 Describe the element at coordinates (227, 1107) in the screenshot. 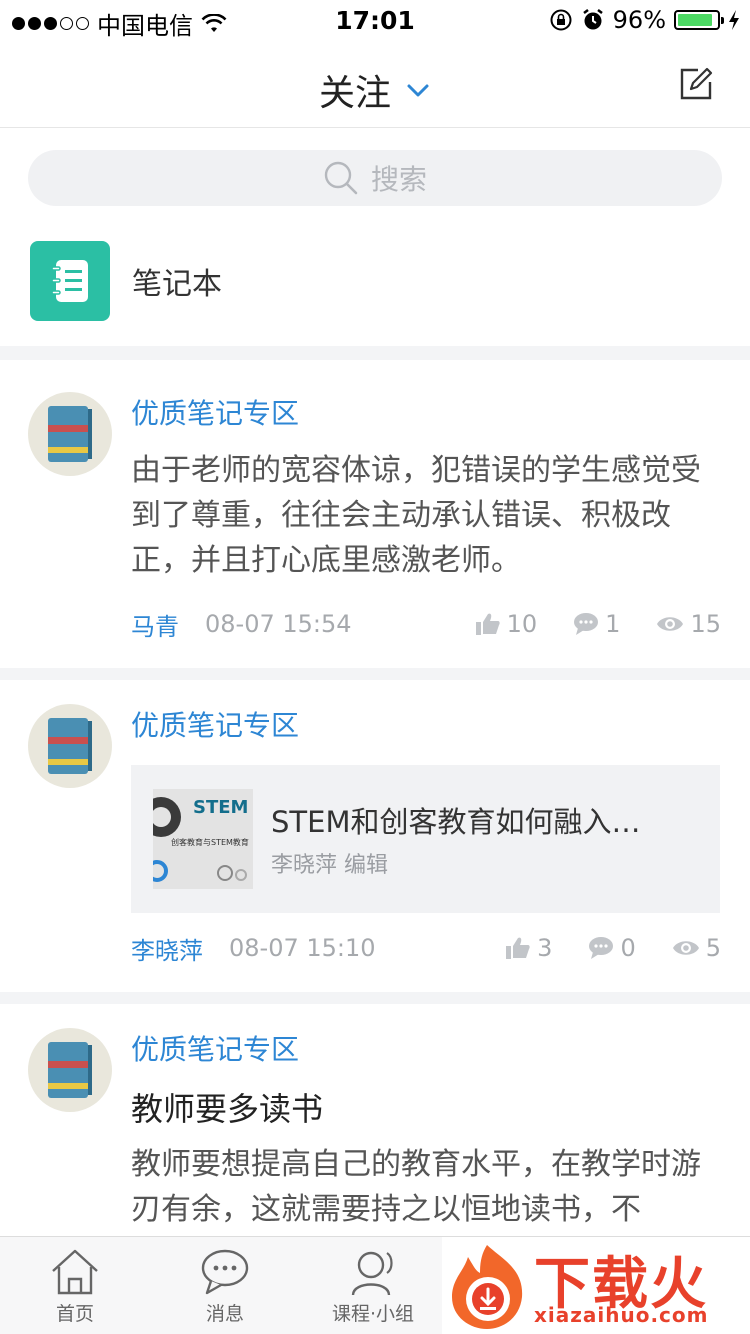

I see `card-heading: 教师要多读书` at that location.